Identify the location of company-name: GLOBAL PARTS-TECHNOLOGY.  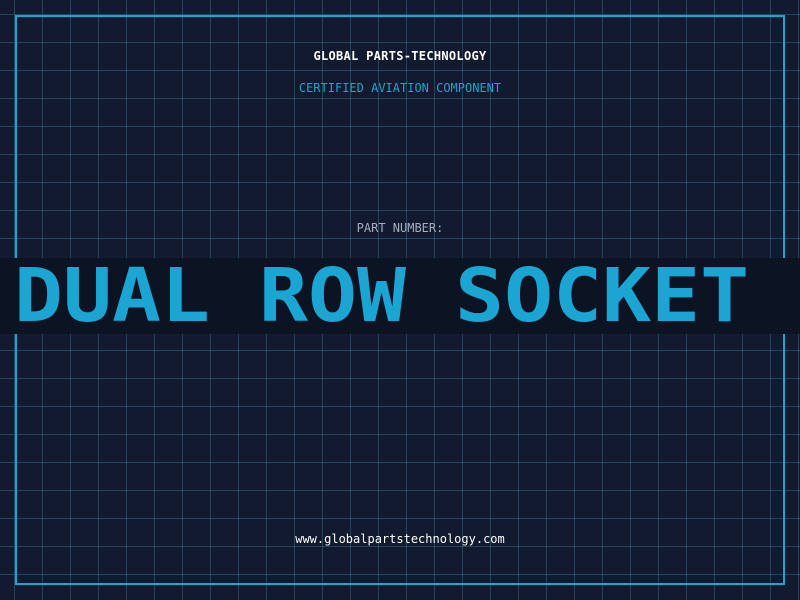
(400, 56).